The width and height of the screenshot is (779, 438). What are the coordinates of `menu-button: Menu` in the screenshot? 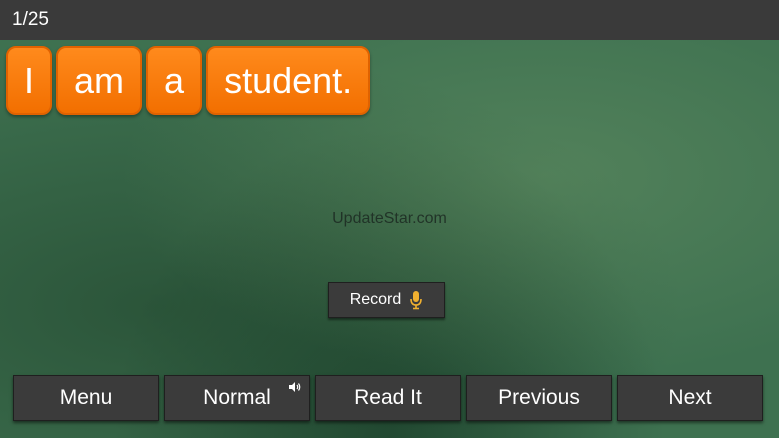 It's located at (86, 398).